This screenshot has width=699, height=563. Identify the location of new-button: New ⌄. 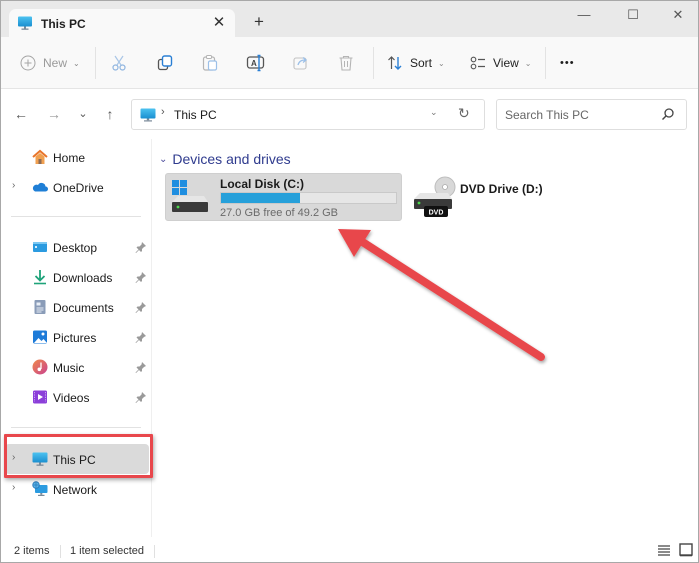
(50, 63).